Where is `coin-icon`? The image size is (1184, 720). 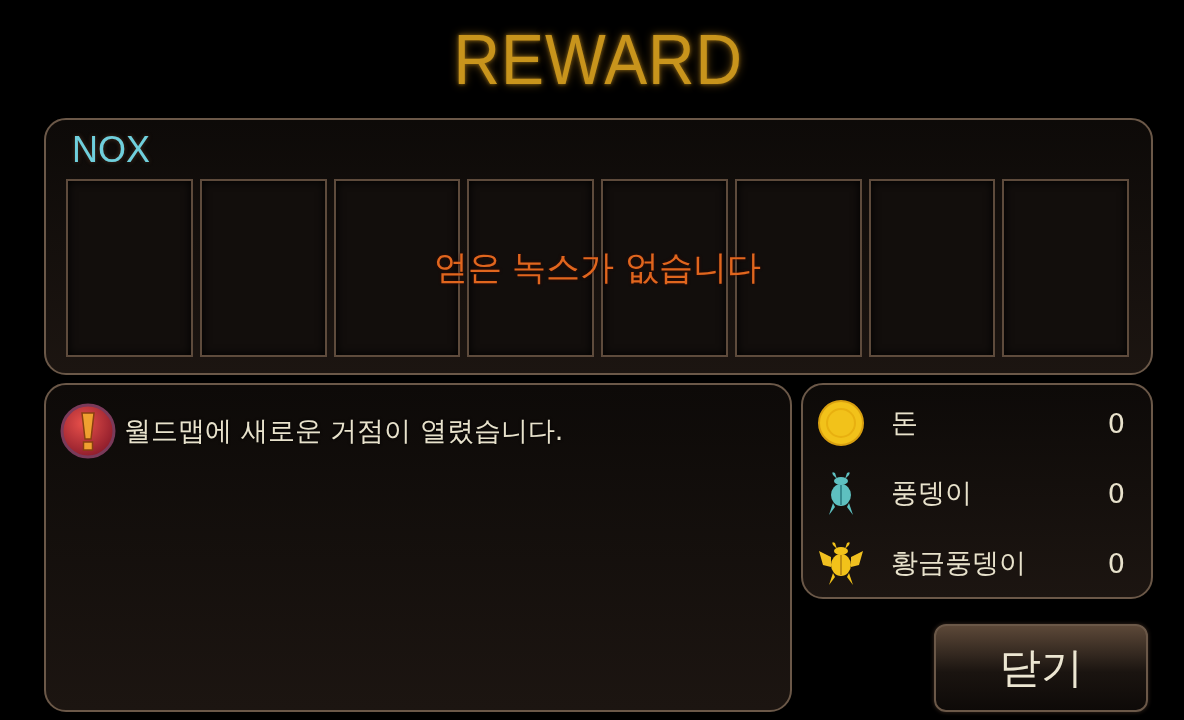 coin-icon is located at coordinates (841, 423).